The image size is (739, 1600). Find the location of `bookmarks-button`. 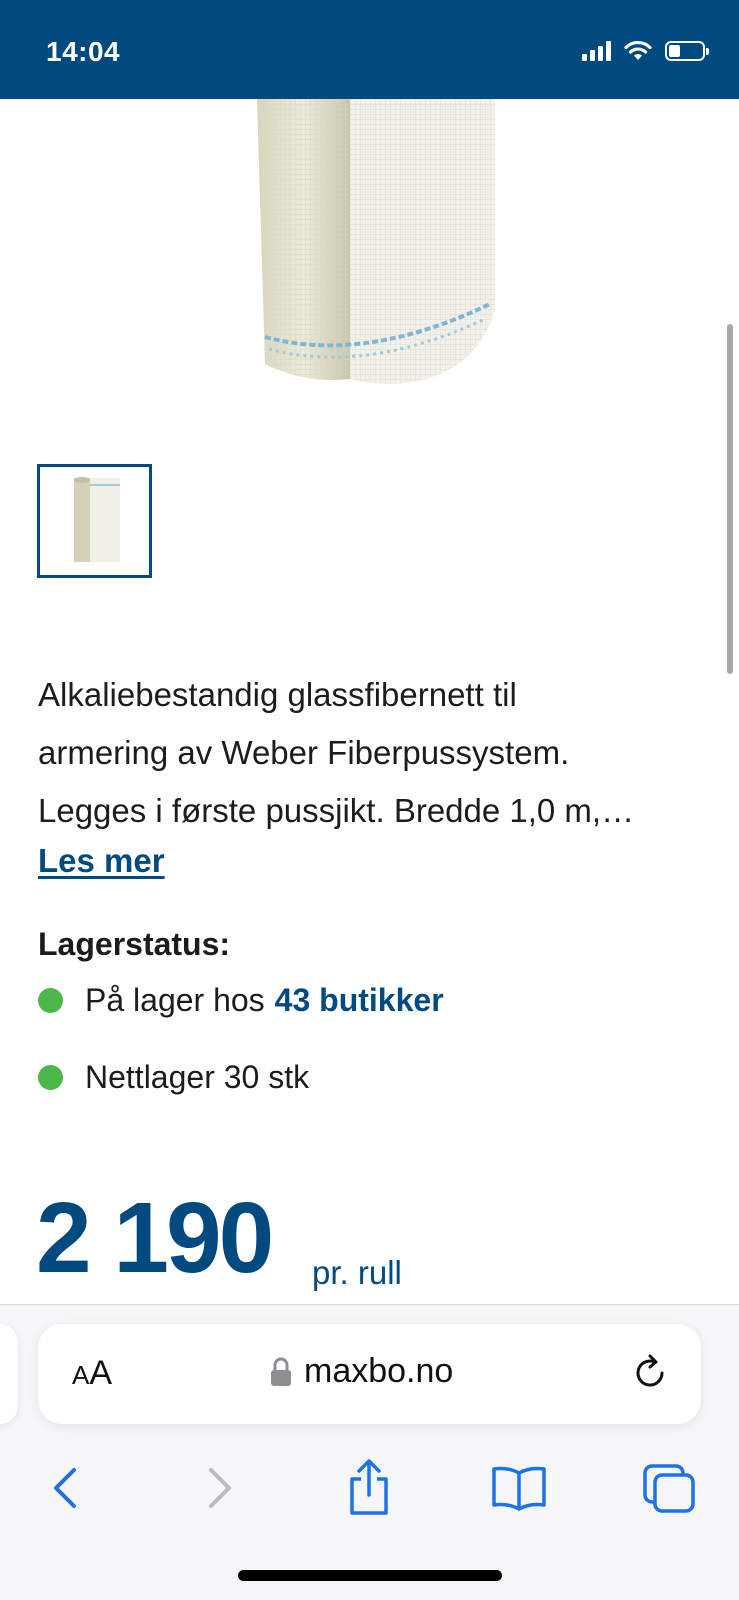

bookmarks-button is located at coordinates (519, 1488).